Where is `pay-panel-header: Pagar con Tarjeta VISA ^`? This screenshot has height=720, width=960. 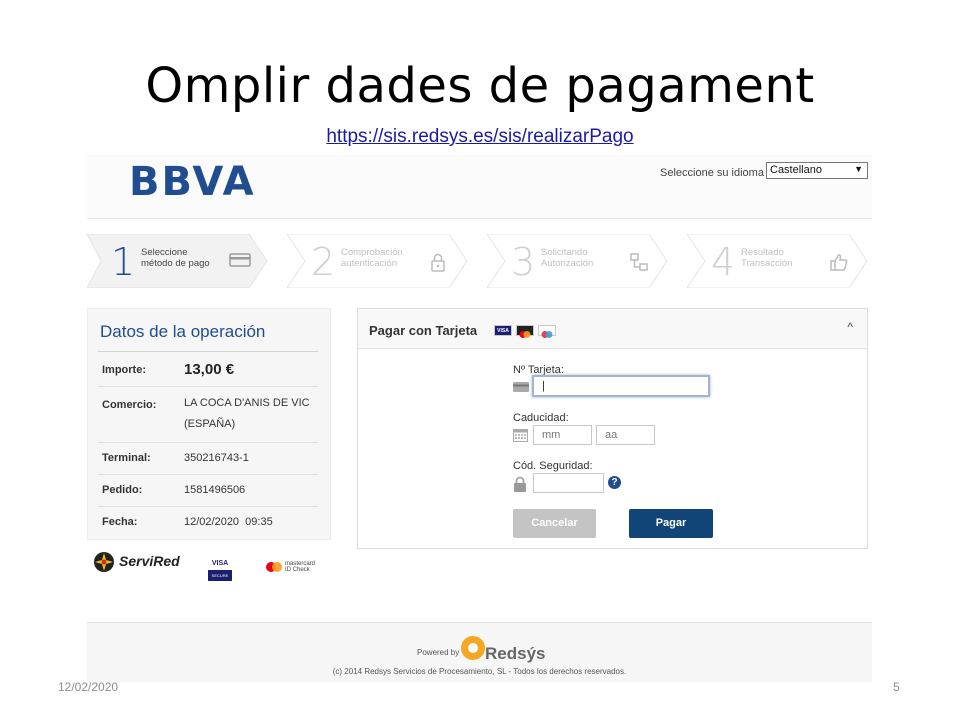
pay-panel-header: Pagar con Tarjeta VISA ^ is located at coordinates (612, 329).